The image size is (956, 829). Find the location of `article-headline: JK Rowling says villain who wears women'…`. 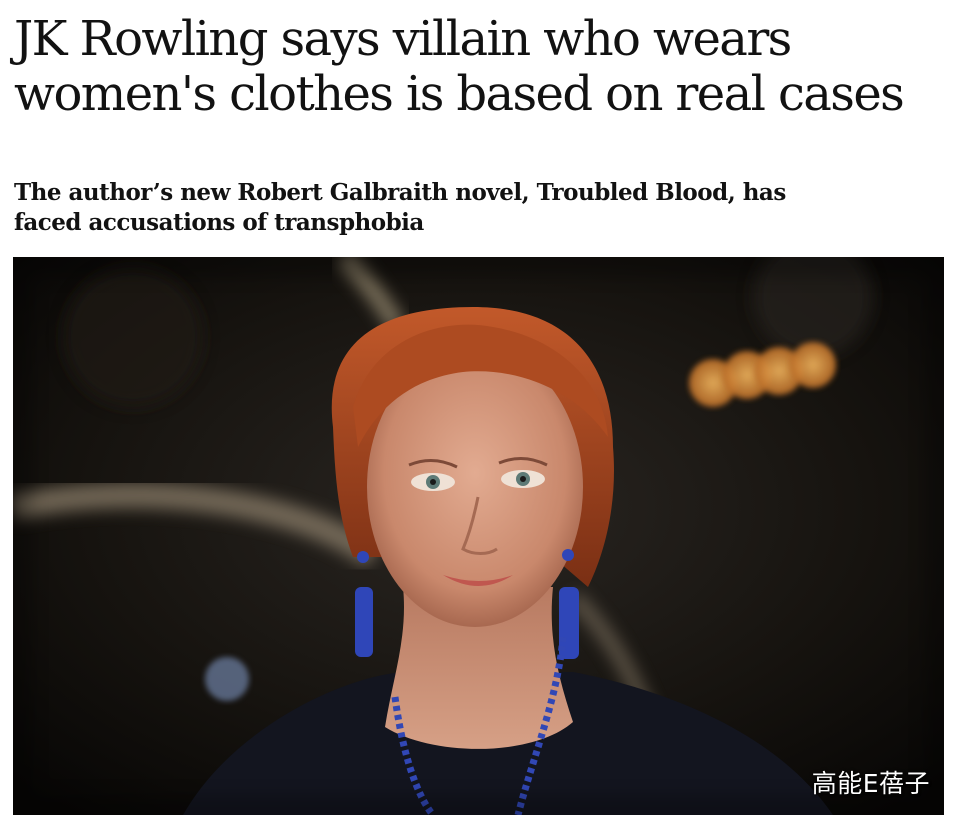

article-headline: JK Rowling says villain who wears women'… is located at coordinates (459, 66).